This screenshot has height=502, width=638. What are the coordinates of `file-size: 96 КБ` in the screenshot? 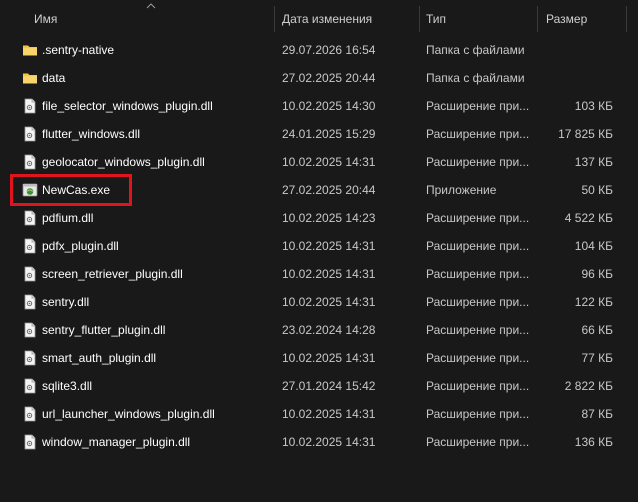 It's located at (597, 274).